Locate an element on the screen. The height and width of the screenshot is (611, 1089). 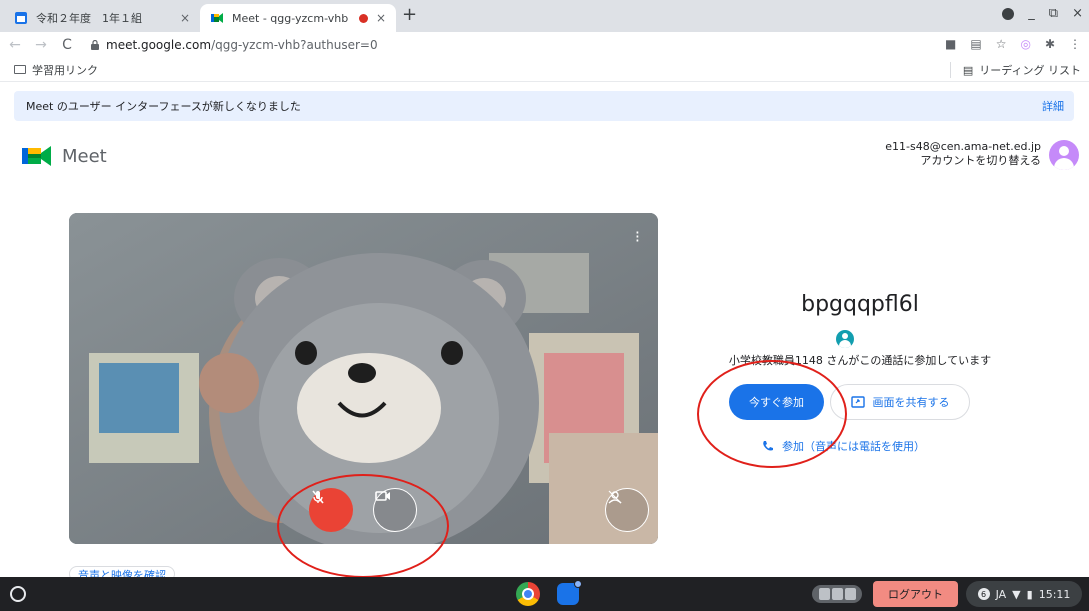
ime-indicator: JA is located at coordinates (1001, 594).